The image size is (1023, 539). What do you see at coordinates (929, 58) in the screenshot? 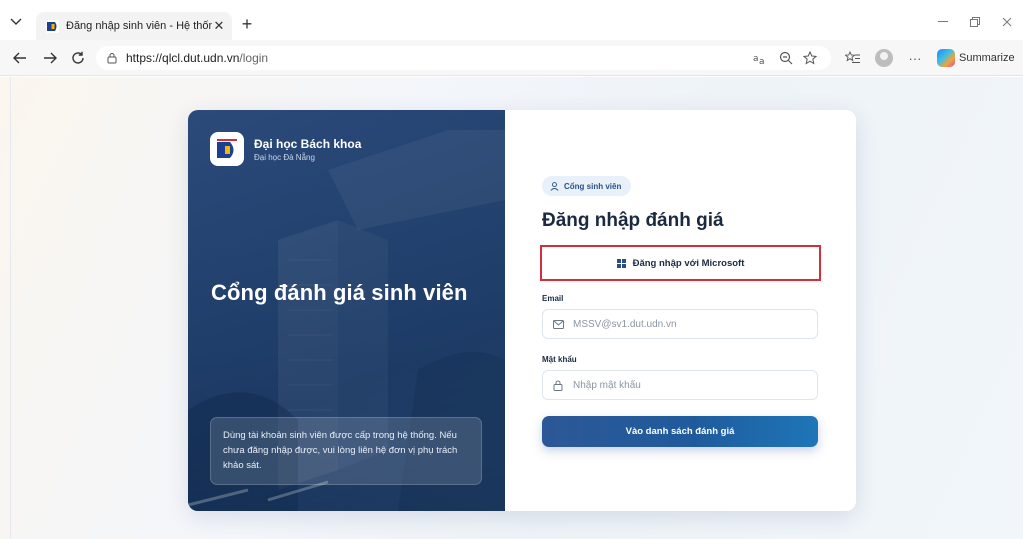
I see `toolbar-icons: ··· Summarize` at bounding box center [929, 58].